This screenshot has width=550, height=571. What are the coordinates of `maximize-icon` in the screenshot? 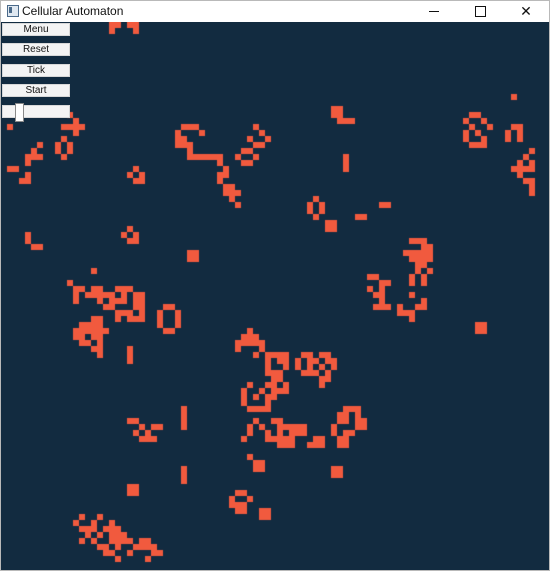 It's located at (480, 11).